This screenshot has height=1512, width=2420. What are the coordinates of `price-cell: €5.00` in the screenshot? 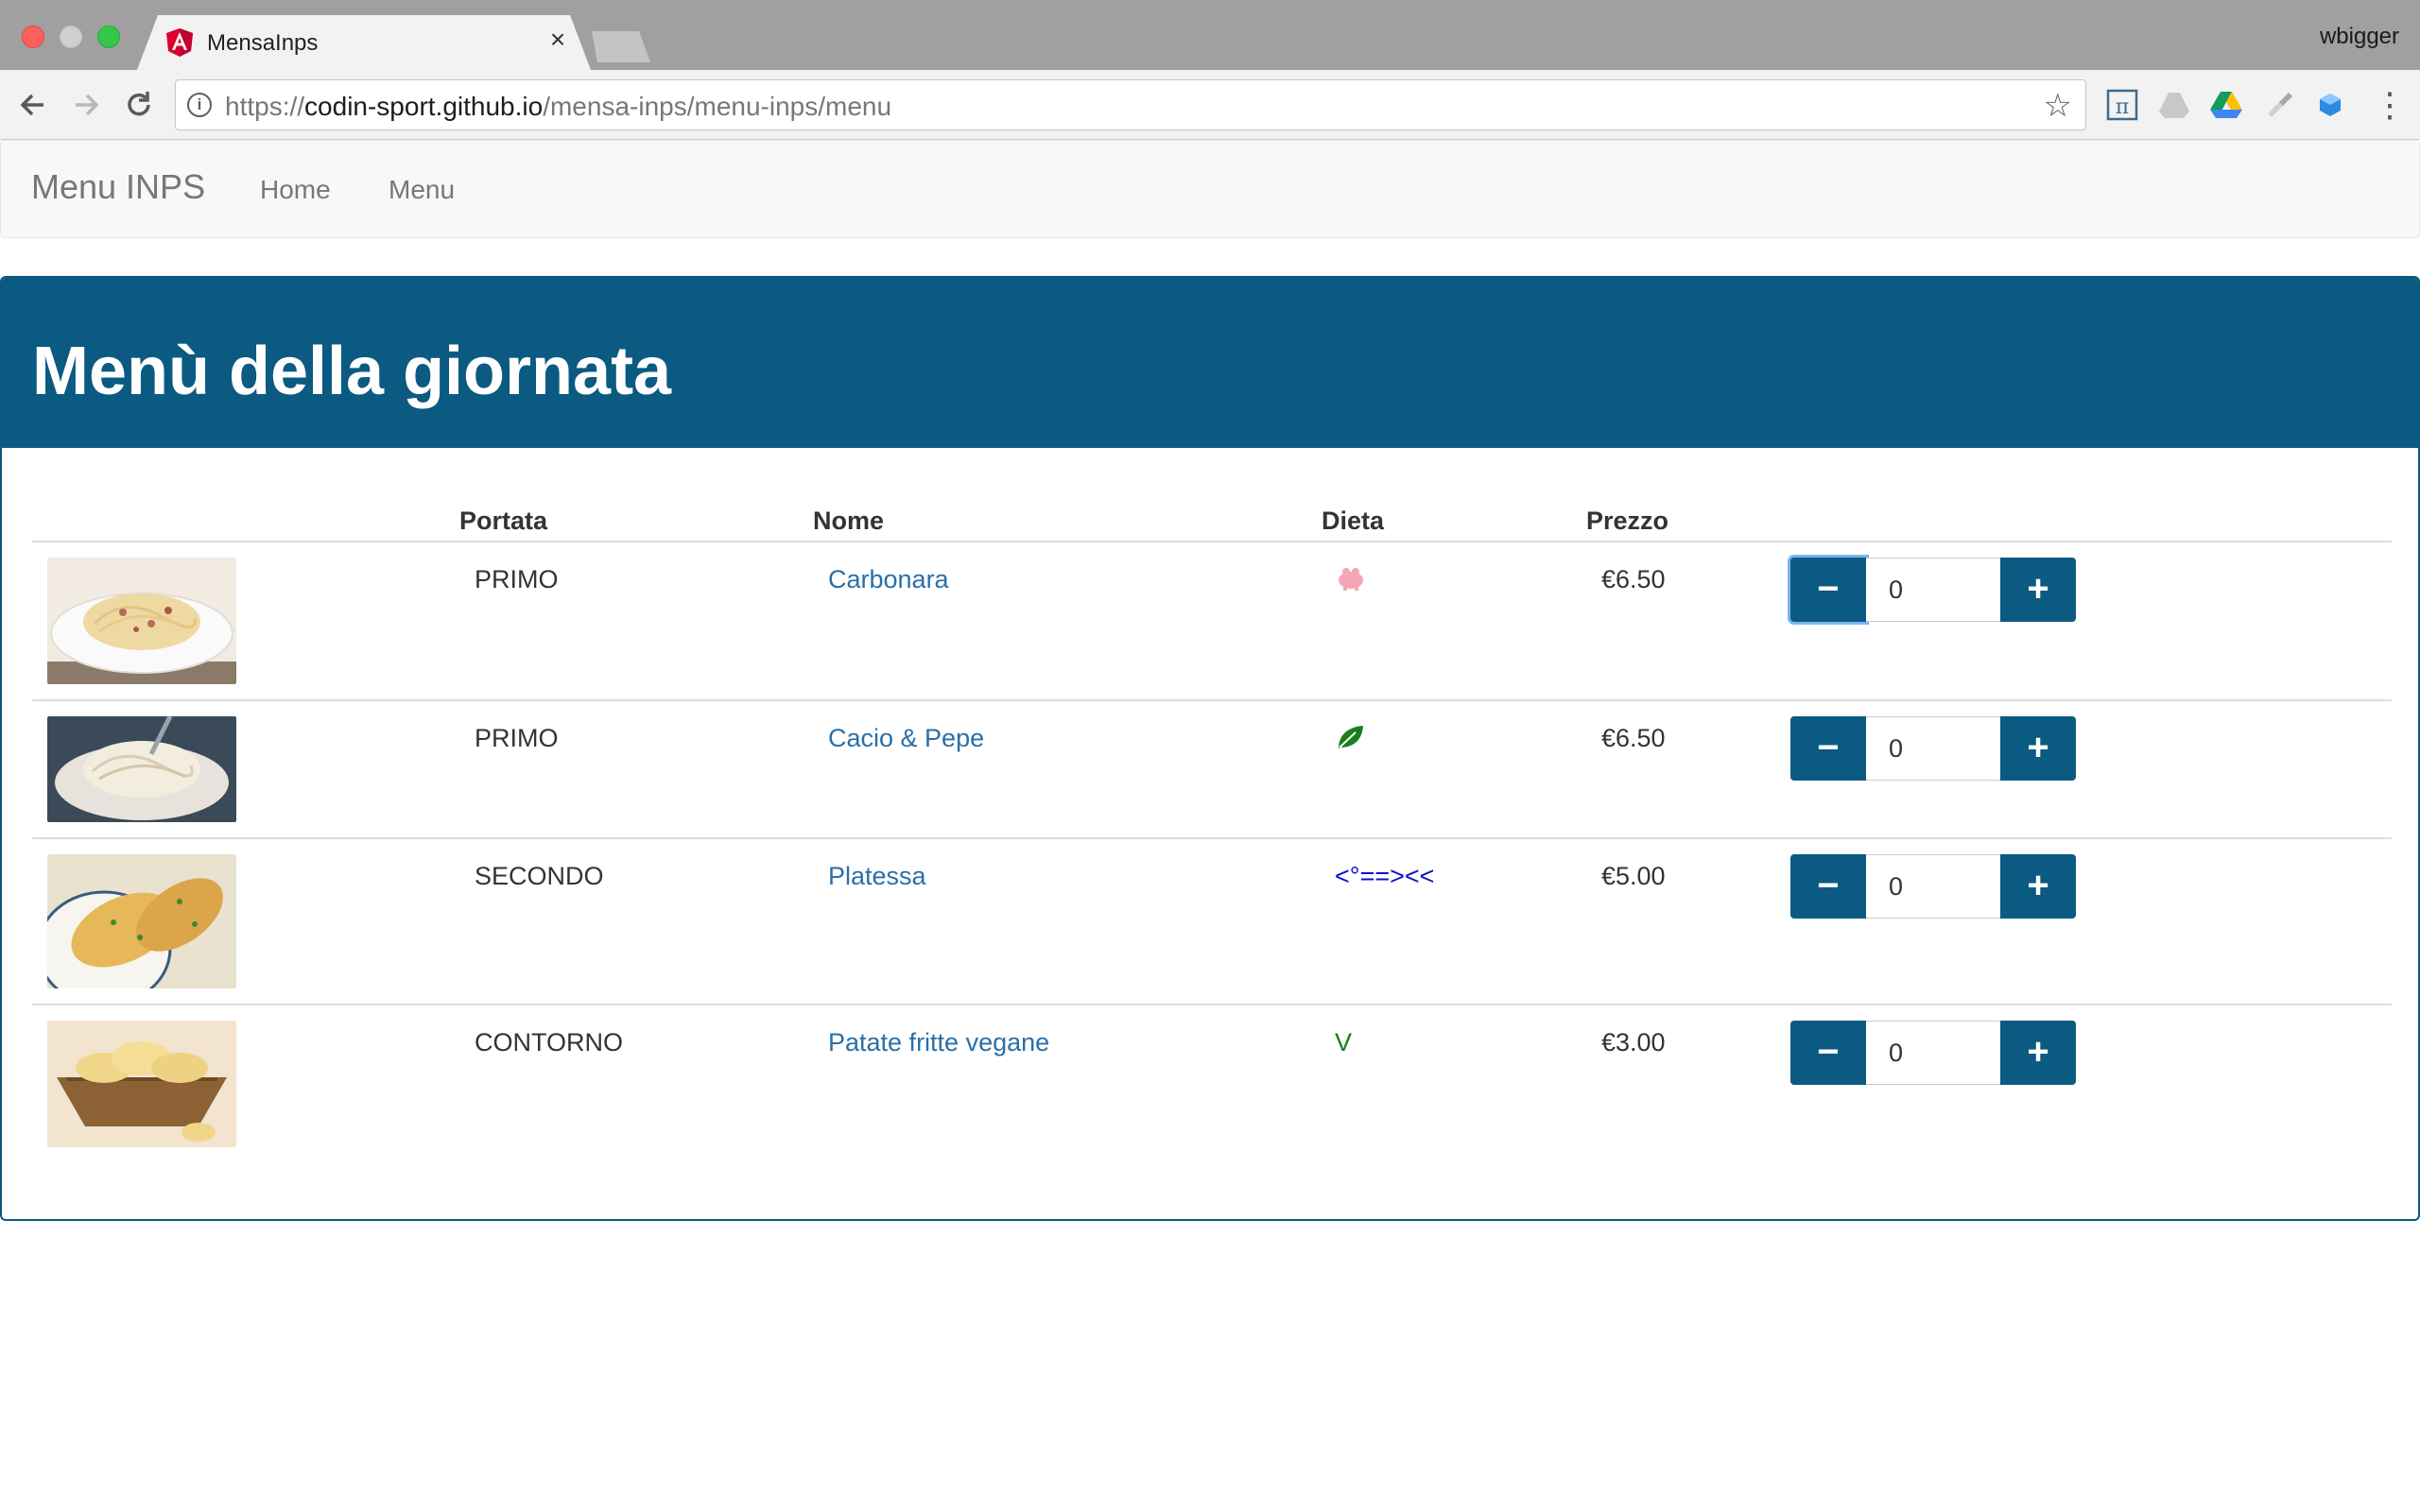 It's located at (1633, 876).